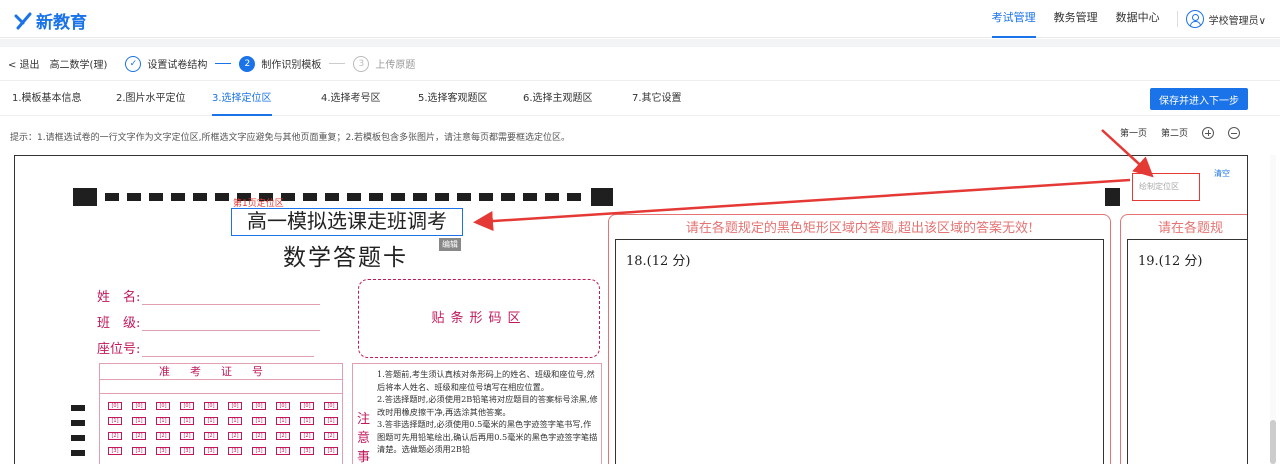  I want to click on zoom-out-icon, so click(1234, 132).